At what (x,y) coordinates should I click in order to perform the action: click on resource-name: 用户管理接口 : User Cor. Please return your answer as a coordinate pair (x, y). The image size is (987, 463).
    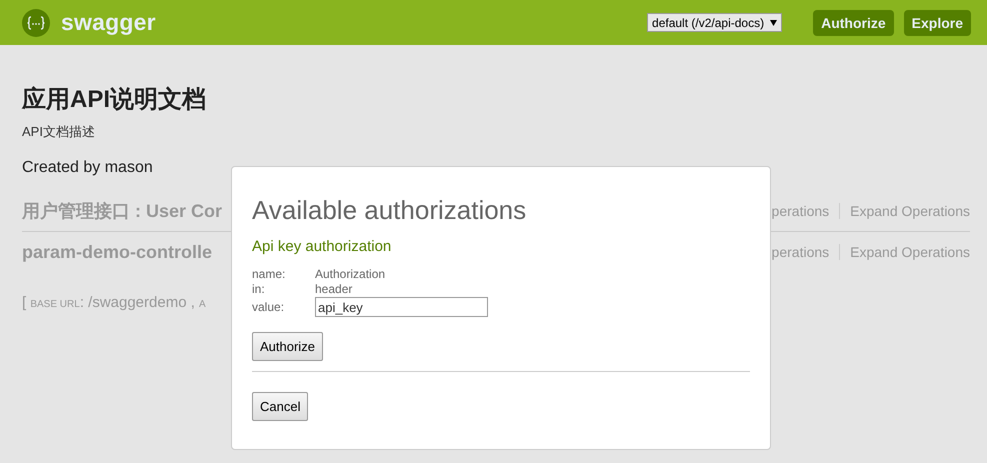
    Looking at the image, I should click on (122, 211).